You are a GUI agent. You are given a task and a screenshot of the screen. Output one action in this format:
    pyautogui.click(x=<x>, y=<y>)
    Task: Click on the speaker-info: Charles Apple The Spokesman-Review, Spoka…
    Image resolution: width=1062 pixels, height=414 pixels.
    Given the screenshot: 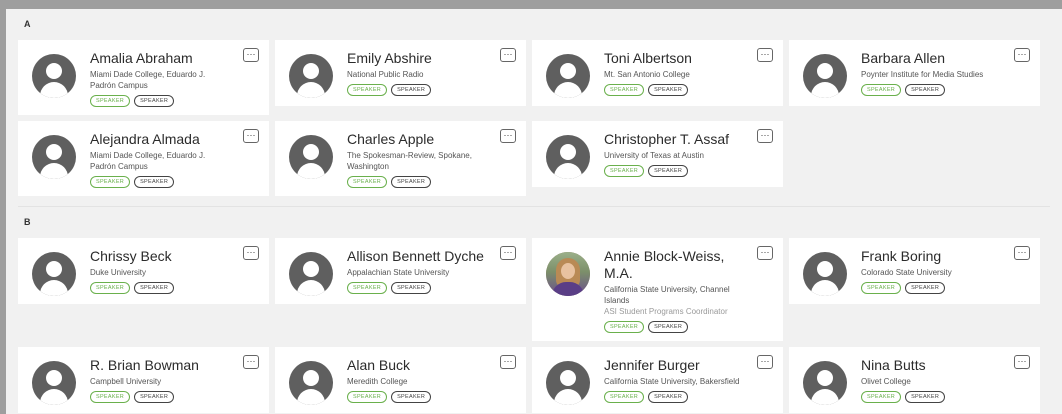 What is the action you would take?
    pyautogui.click(x=432, y=158)
    